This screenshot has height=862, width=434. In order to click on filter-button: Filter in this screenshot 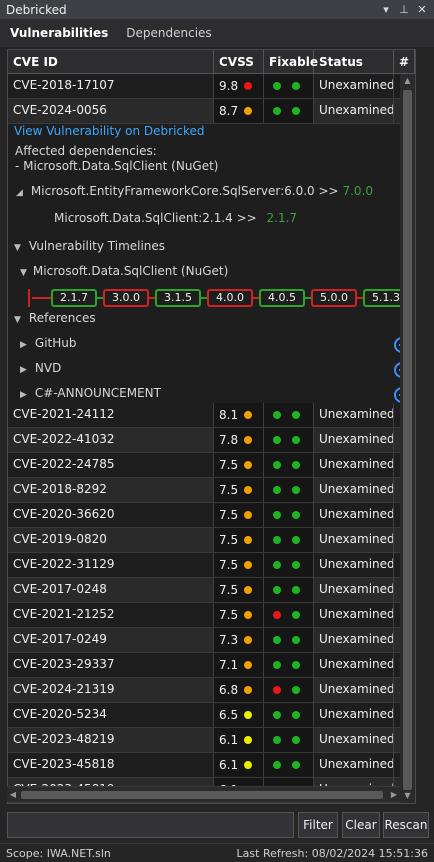, I will do `click(318, 825)`.